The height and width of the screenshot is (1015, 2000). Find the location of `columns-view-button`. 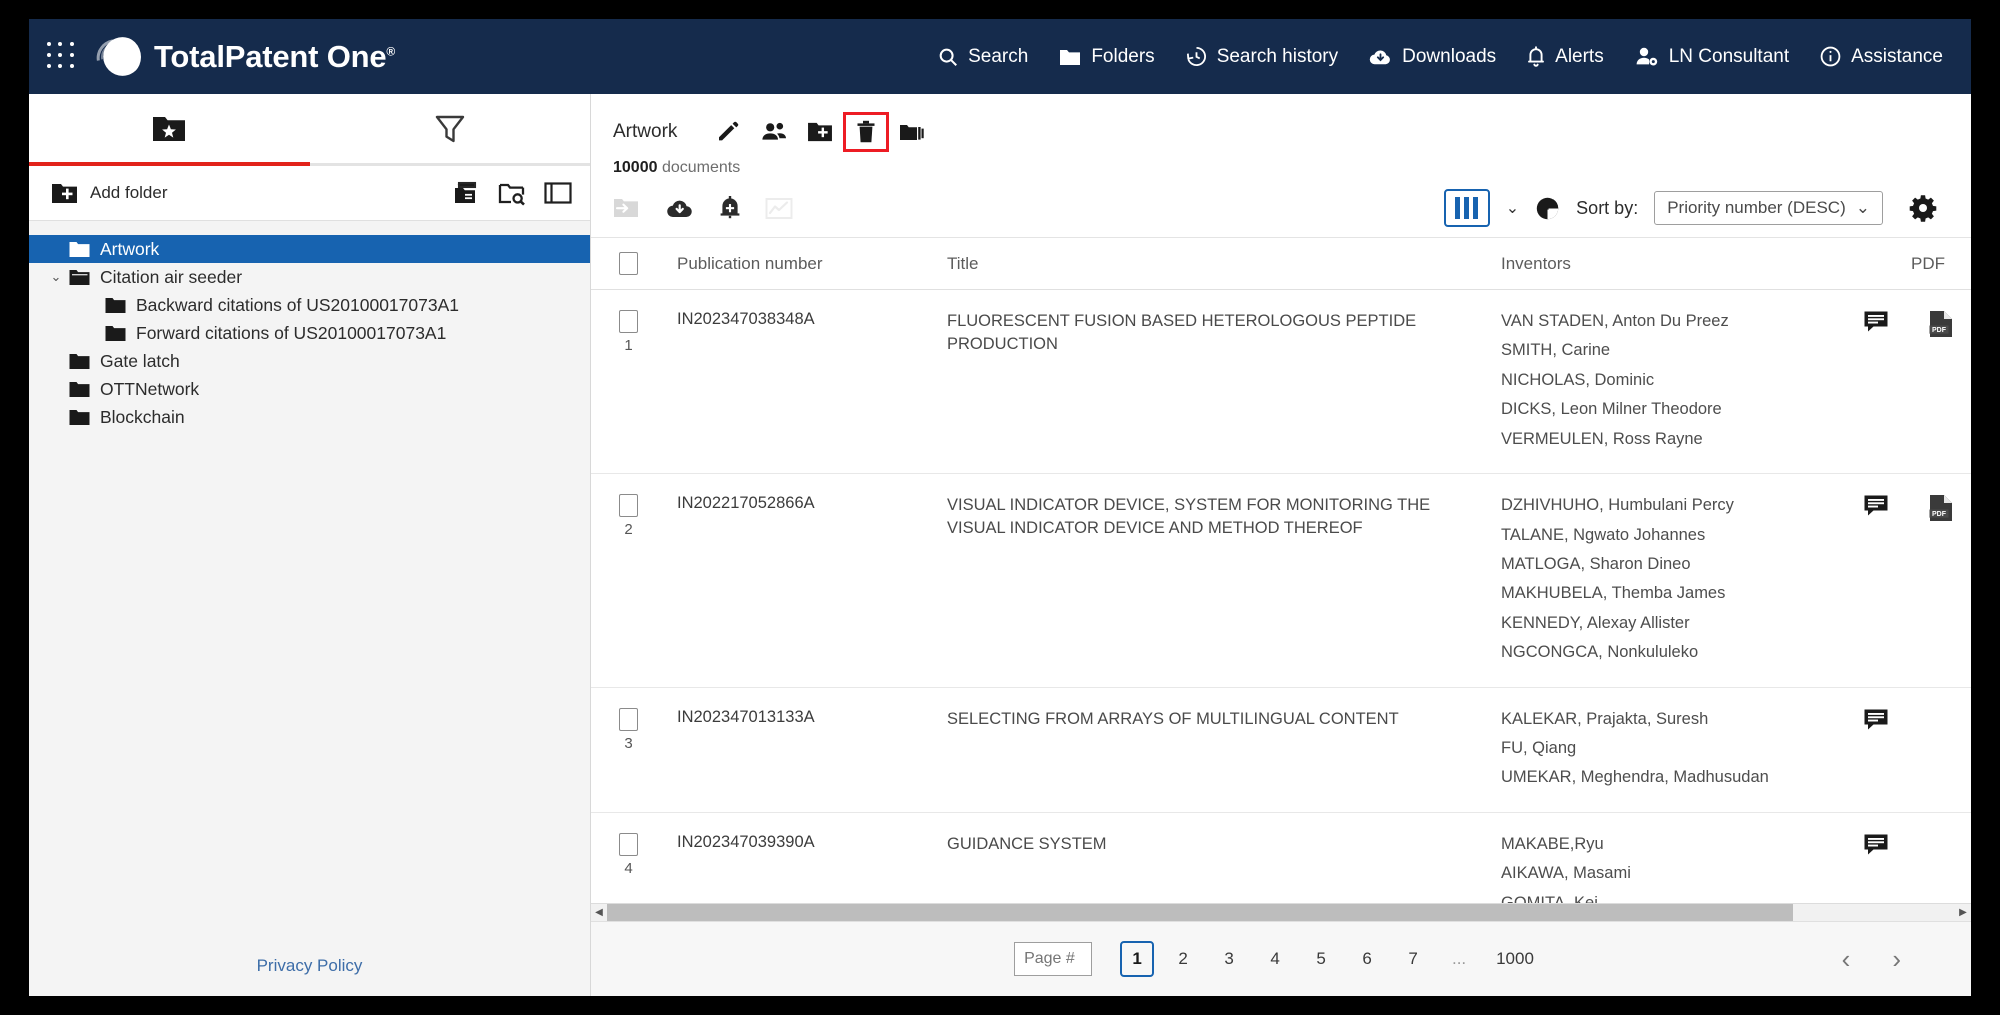

columns-view-button is located at coordinates (1466, 208).